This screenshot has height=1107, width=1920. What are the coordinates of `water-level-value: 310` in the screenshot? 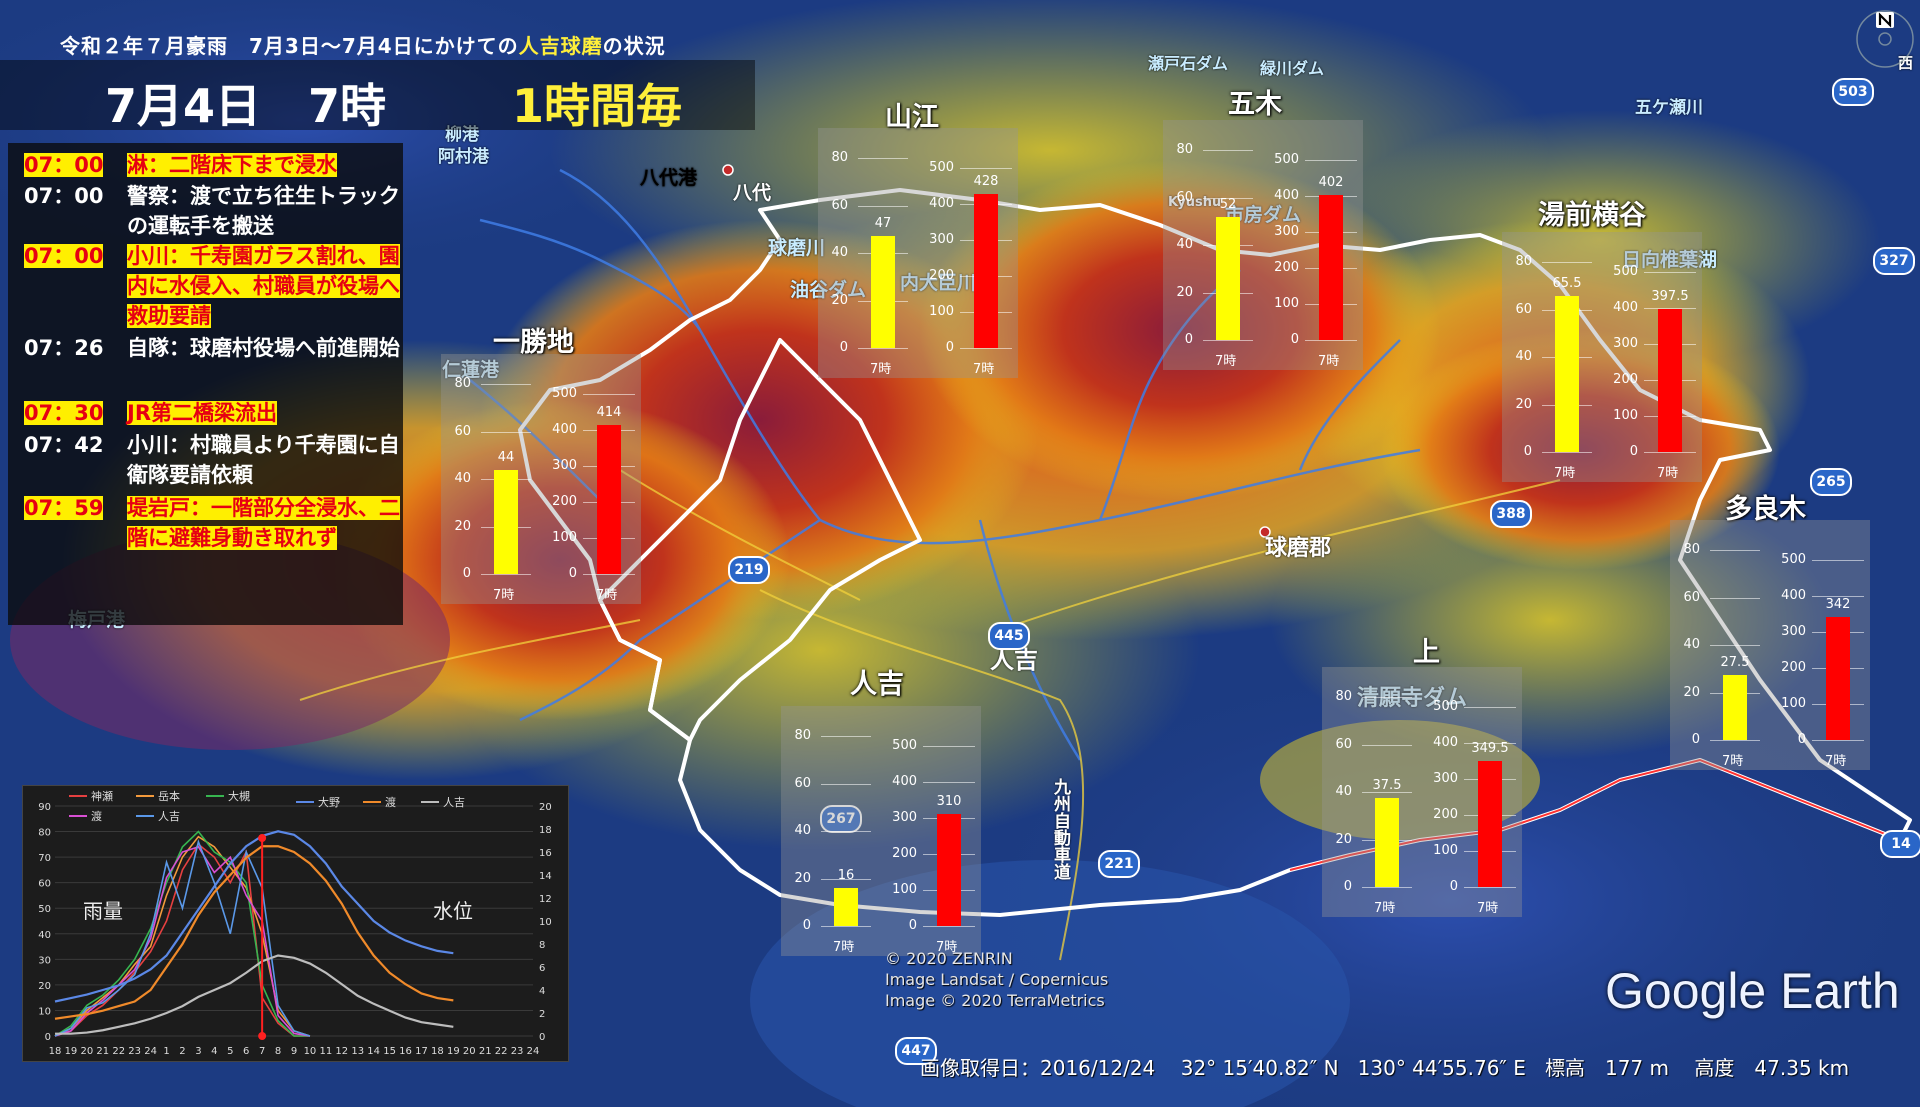 It's located at (949, 802).